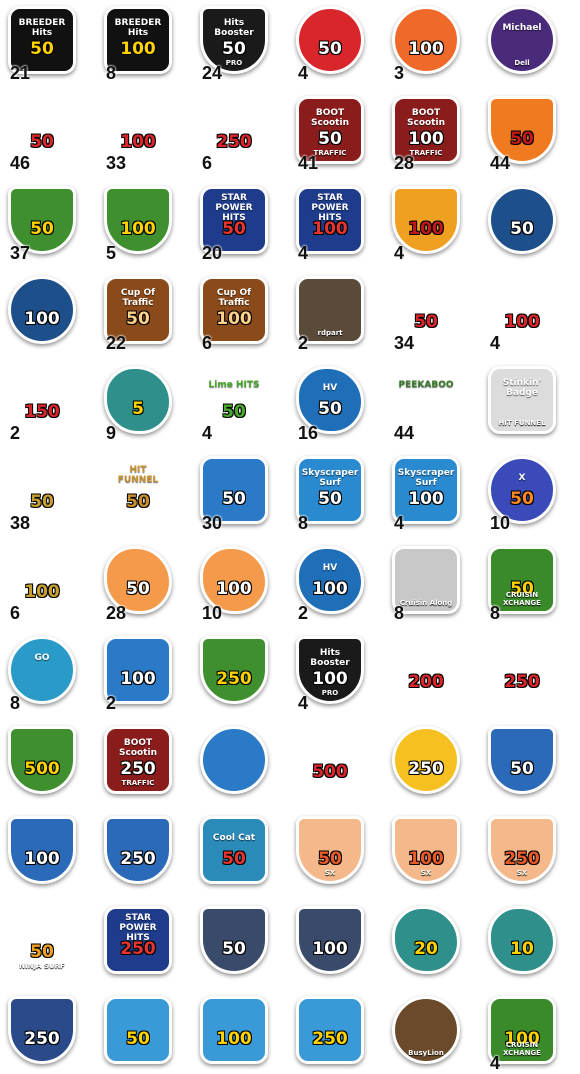 The width and height of the screenshot is (580, 1074). Describe the element at coordinates (330, 493) in the screenshot. I see `badge-tile: Skyscraper Surf 50 8` at that location.